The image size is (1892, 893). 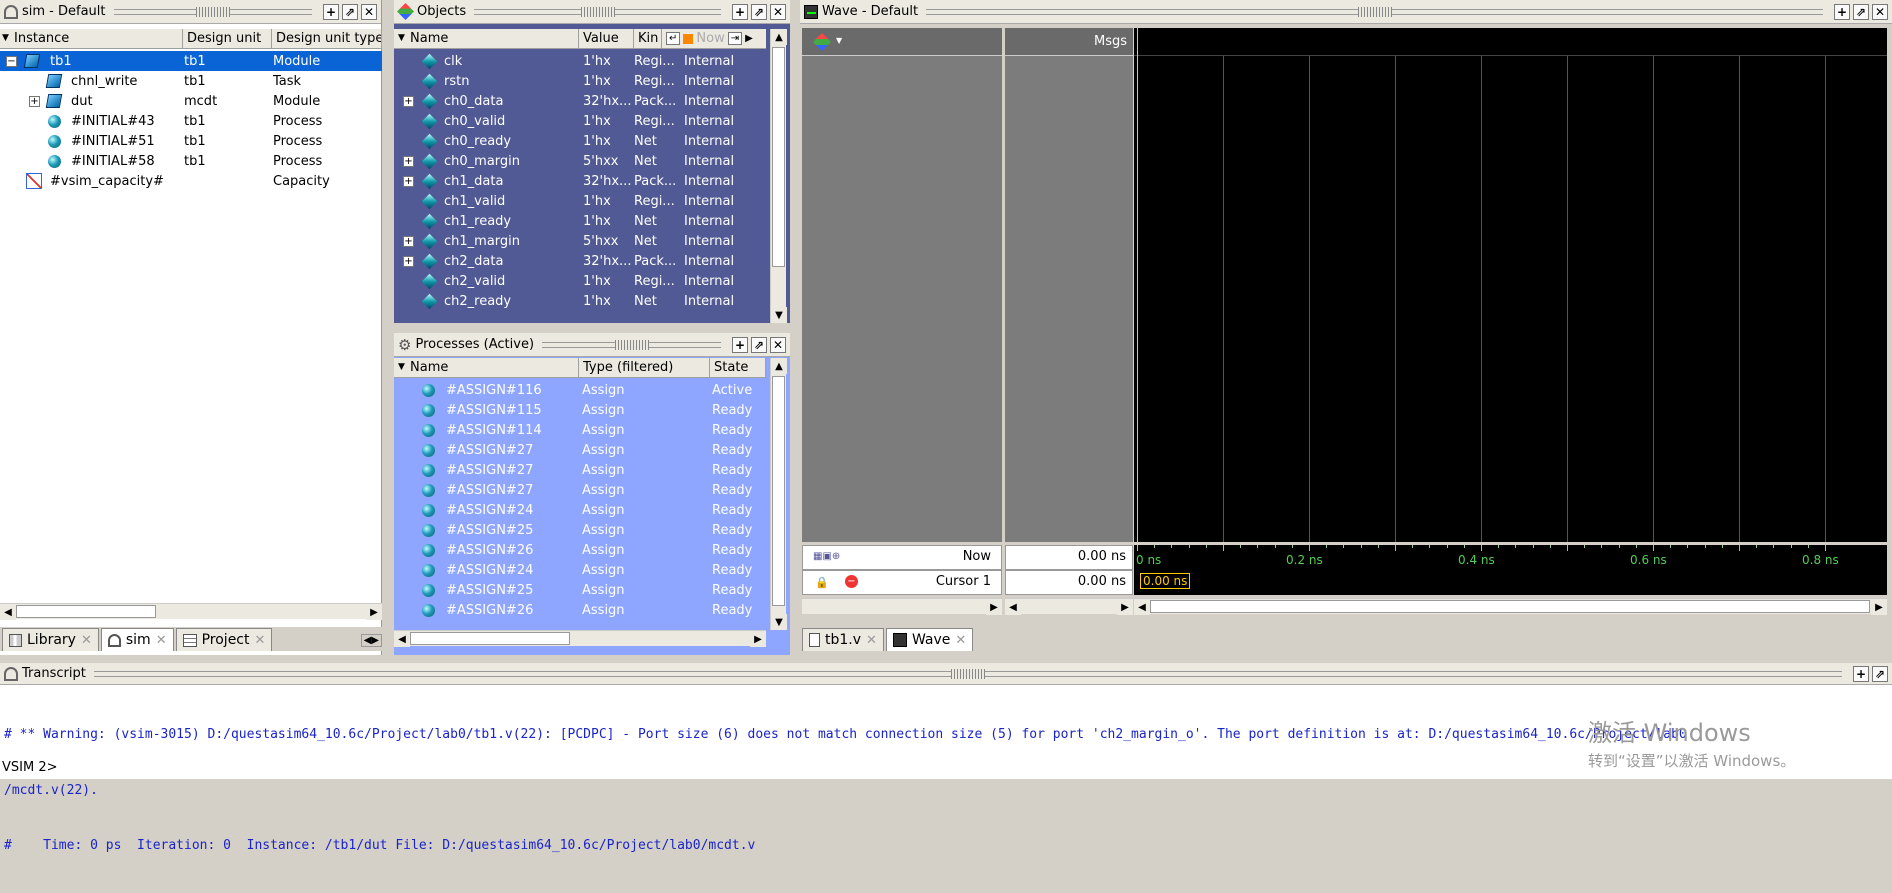 I want to click on more-icon: ▶, so click(x=749, y=38).